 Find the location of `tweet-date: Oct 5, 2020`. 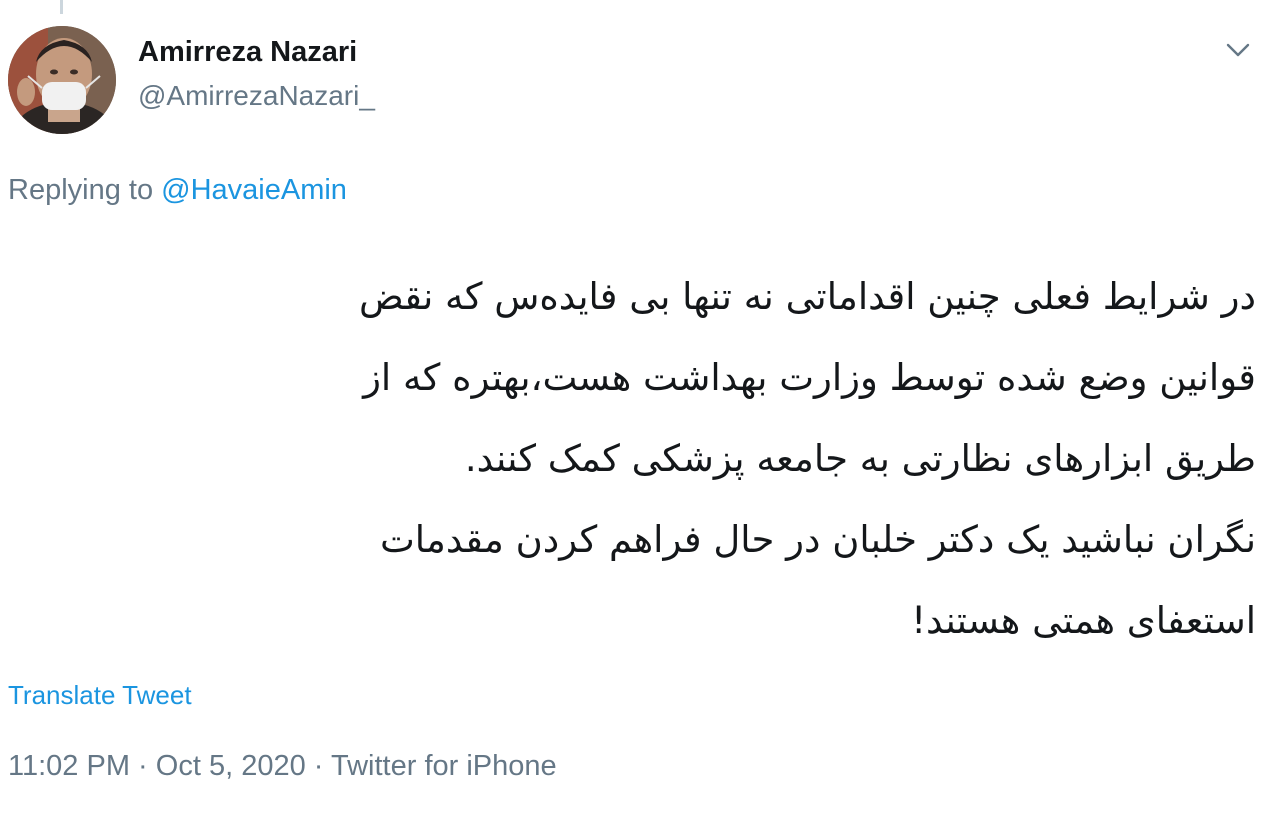

tweet-date: Oct 5, 2020 is located at coordinates (231, 766).